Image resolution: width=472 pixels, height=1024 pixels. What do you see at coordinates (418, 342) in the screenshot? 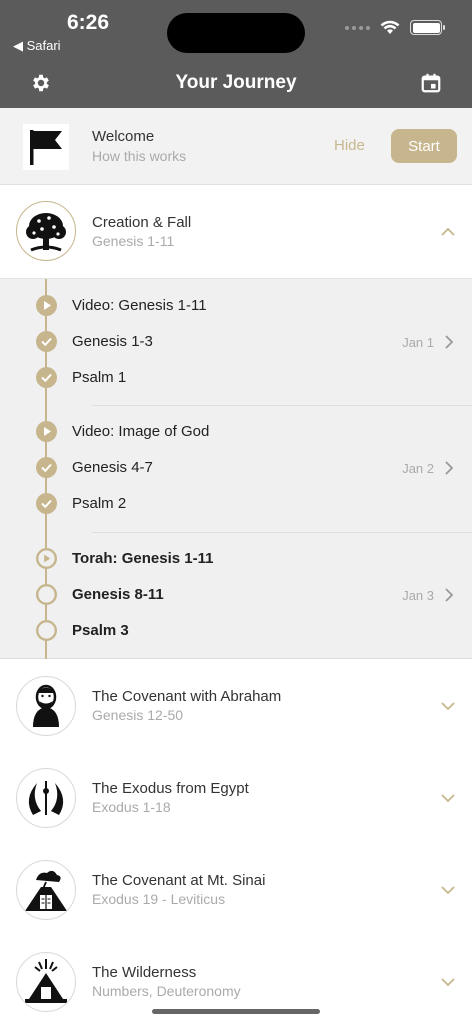
I see `reading-date: Jan 1` at bounding box center [418, 342].